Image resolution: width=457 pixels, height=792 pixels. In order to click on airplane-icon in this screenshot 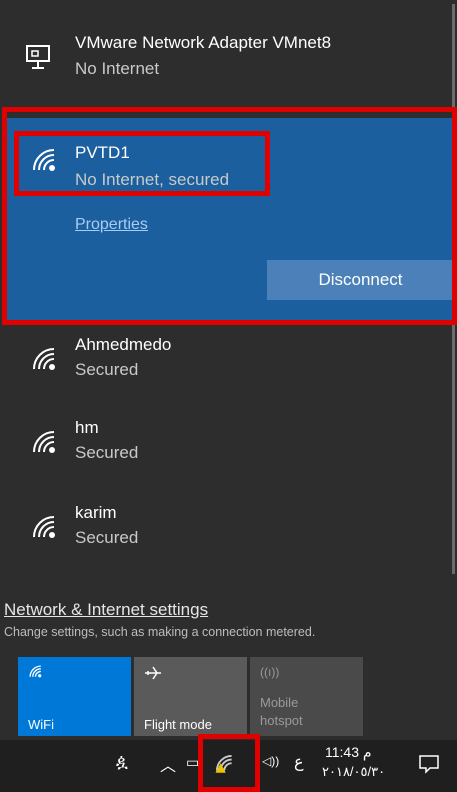, I will do `click(153, 673)`.